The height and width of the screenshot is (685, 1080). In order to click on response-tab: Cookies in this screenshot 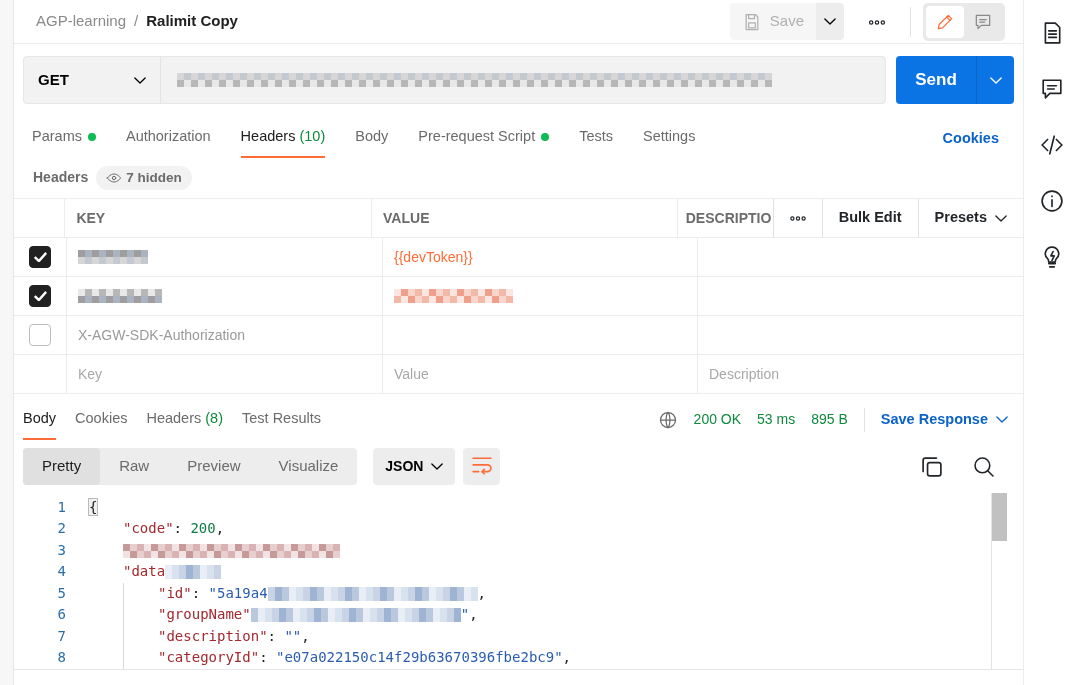, I will do `click(101, 421)`.